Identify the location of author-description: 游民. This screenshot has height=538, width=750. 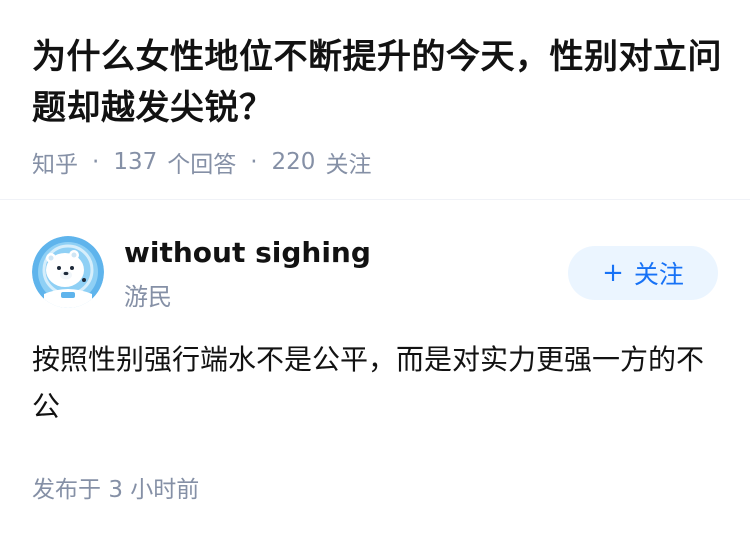
(148, 297).